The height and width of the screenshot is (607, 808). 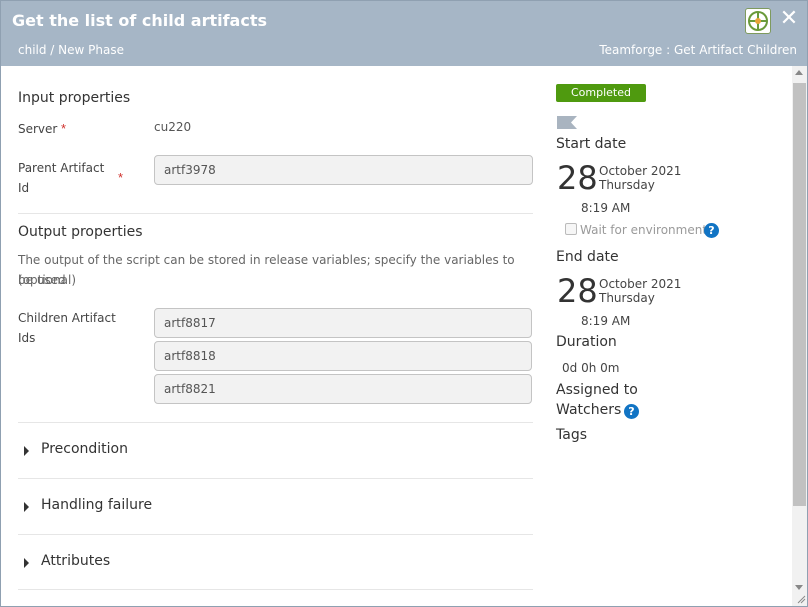 What do you see at coordinates (74, 98) in the screenshot?
I see `input-properties-title: Input properties` at bounding box center [74, 98].